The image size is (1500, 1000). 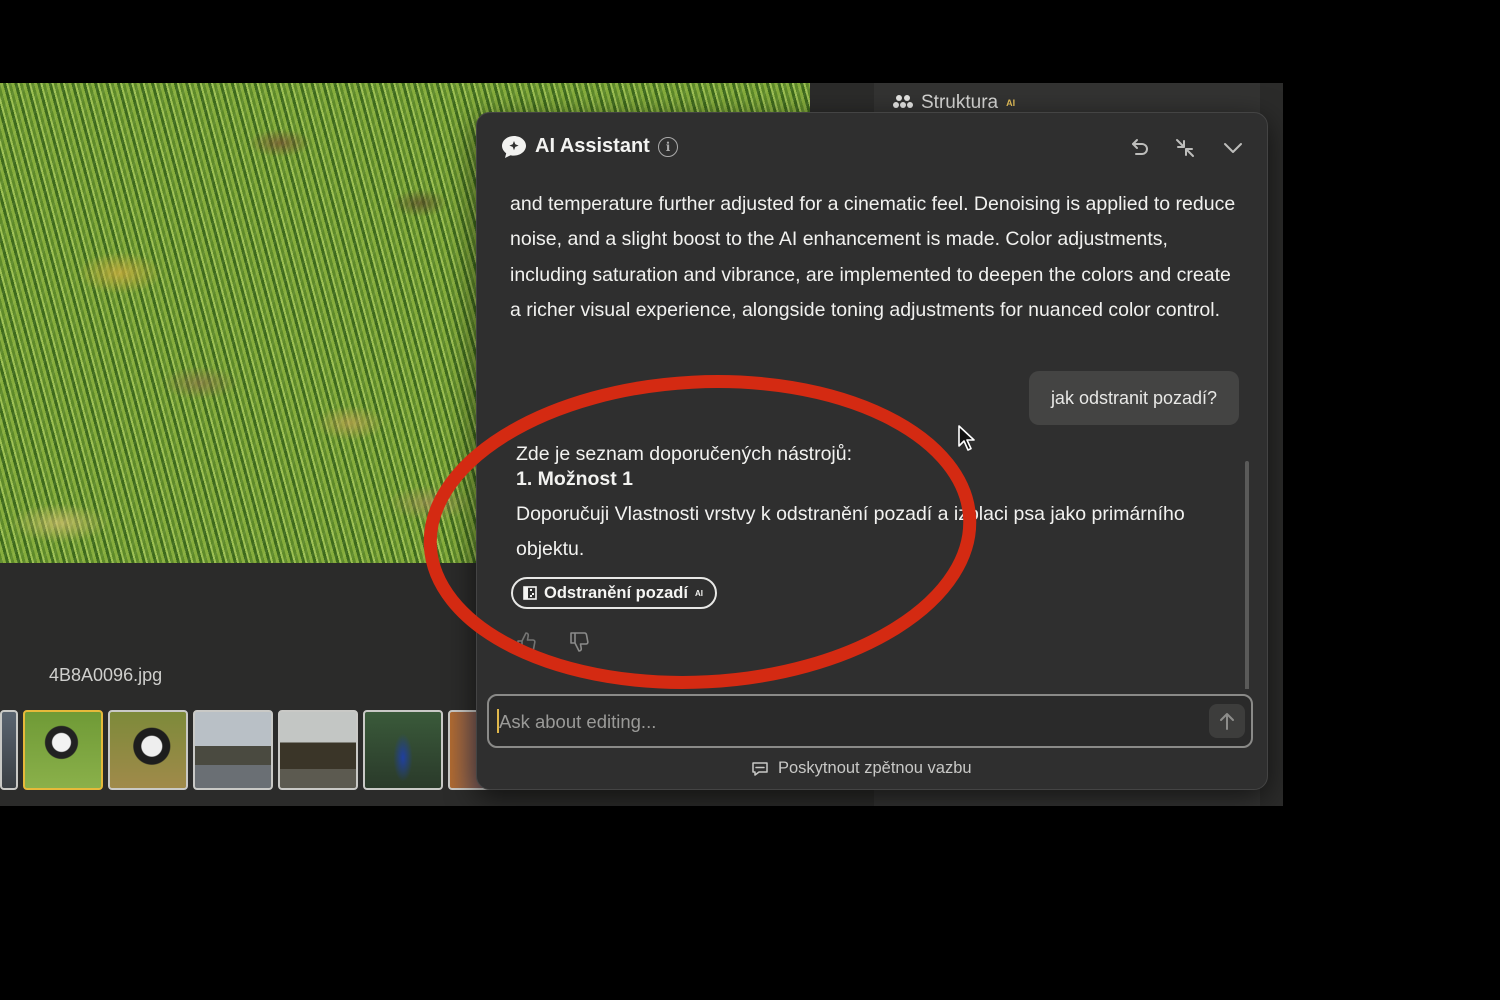 What do you see at coordinates (903, 101) in the screenshot?
I see `structure-icon` at bounding box center [903, 101].